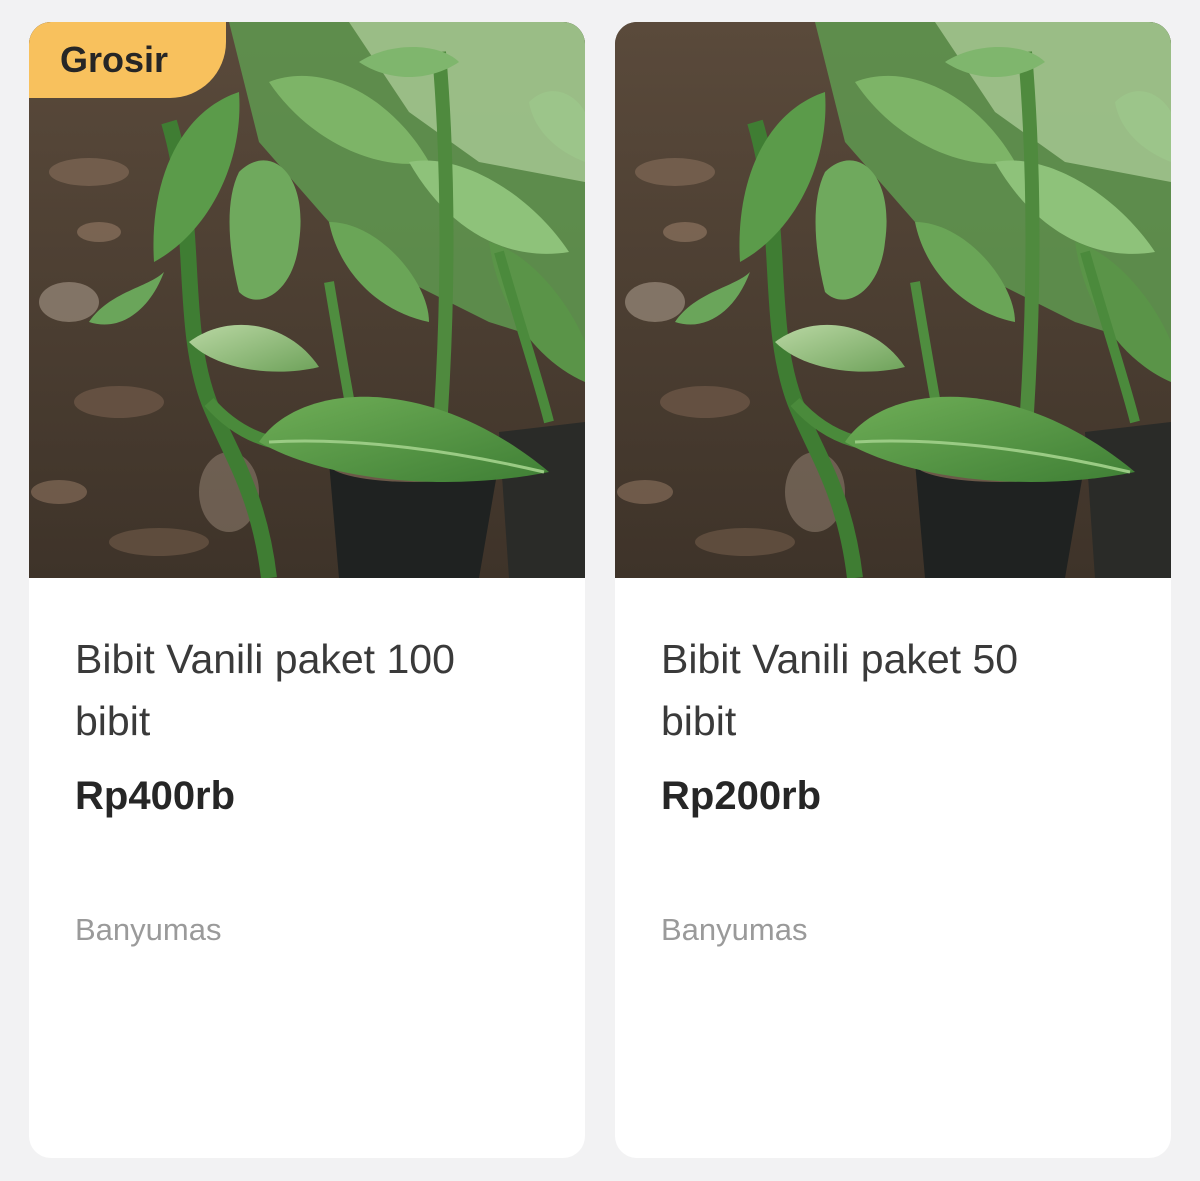  Describe the element at coordinates (741, 796) in the screenshot. I see `listing-price: Rp200rb` at that location.